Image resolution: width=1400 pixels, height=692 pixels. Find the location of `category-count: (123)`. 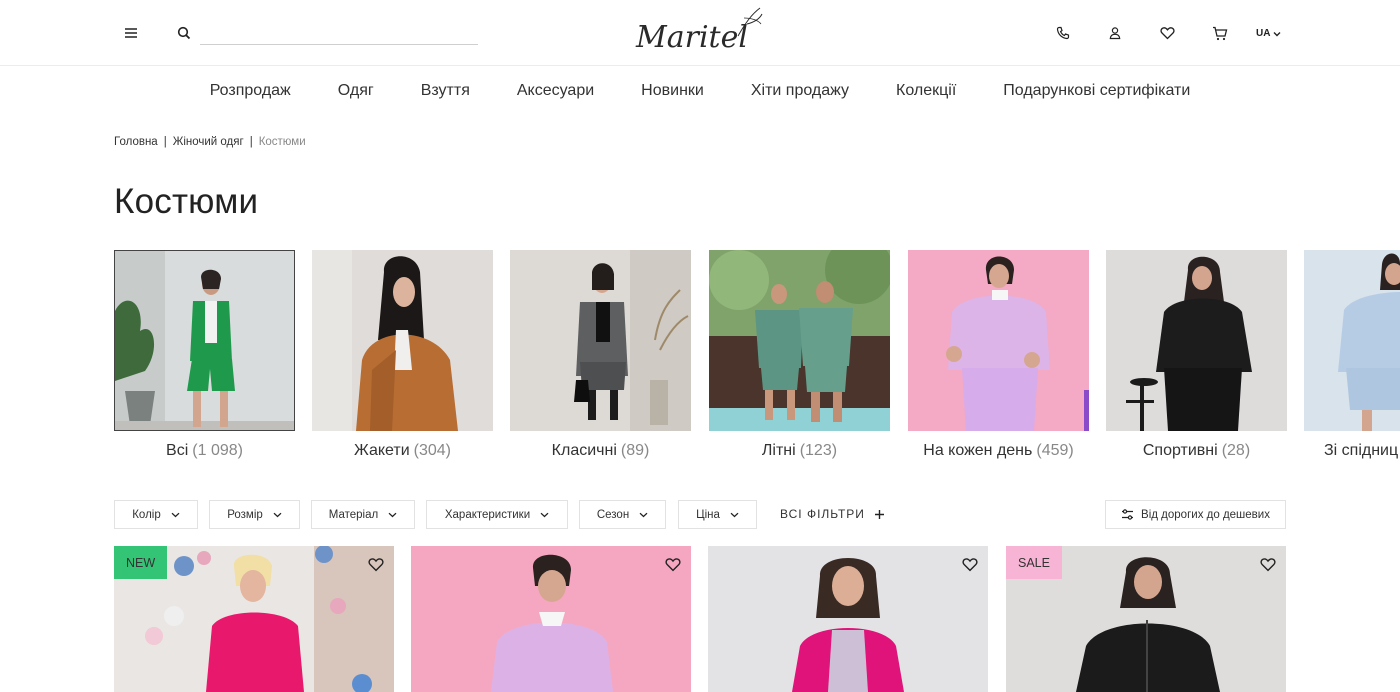

category-count: (123) is located at coordinates (818, 450).